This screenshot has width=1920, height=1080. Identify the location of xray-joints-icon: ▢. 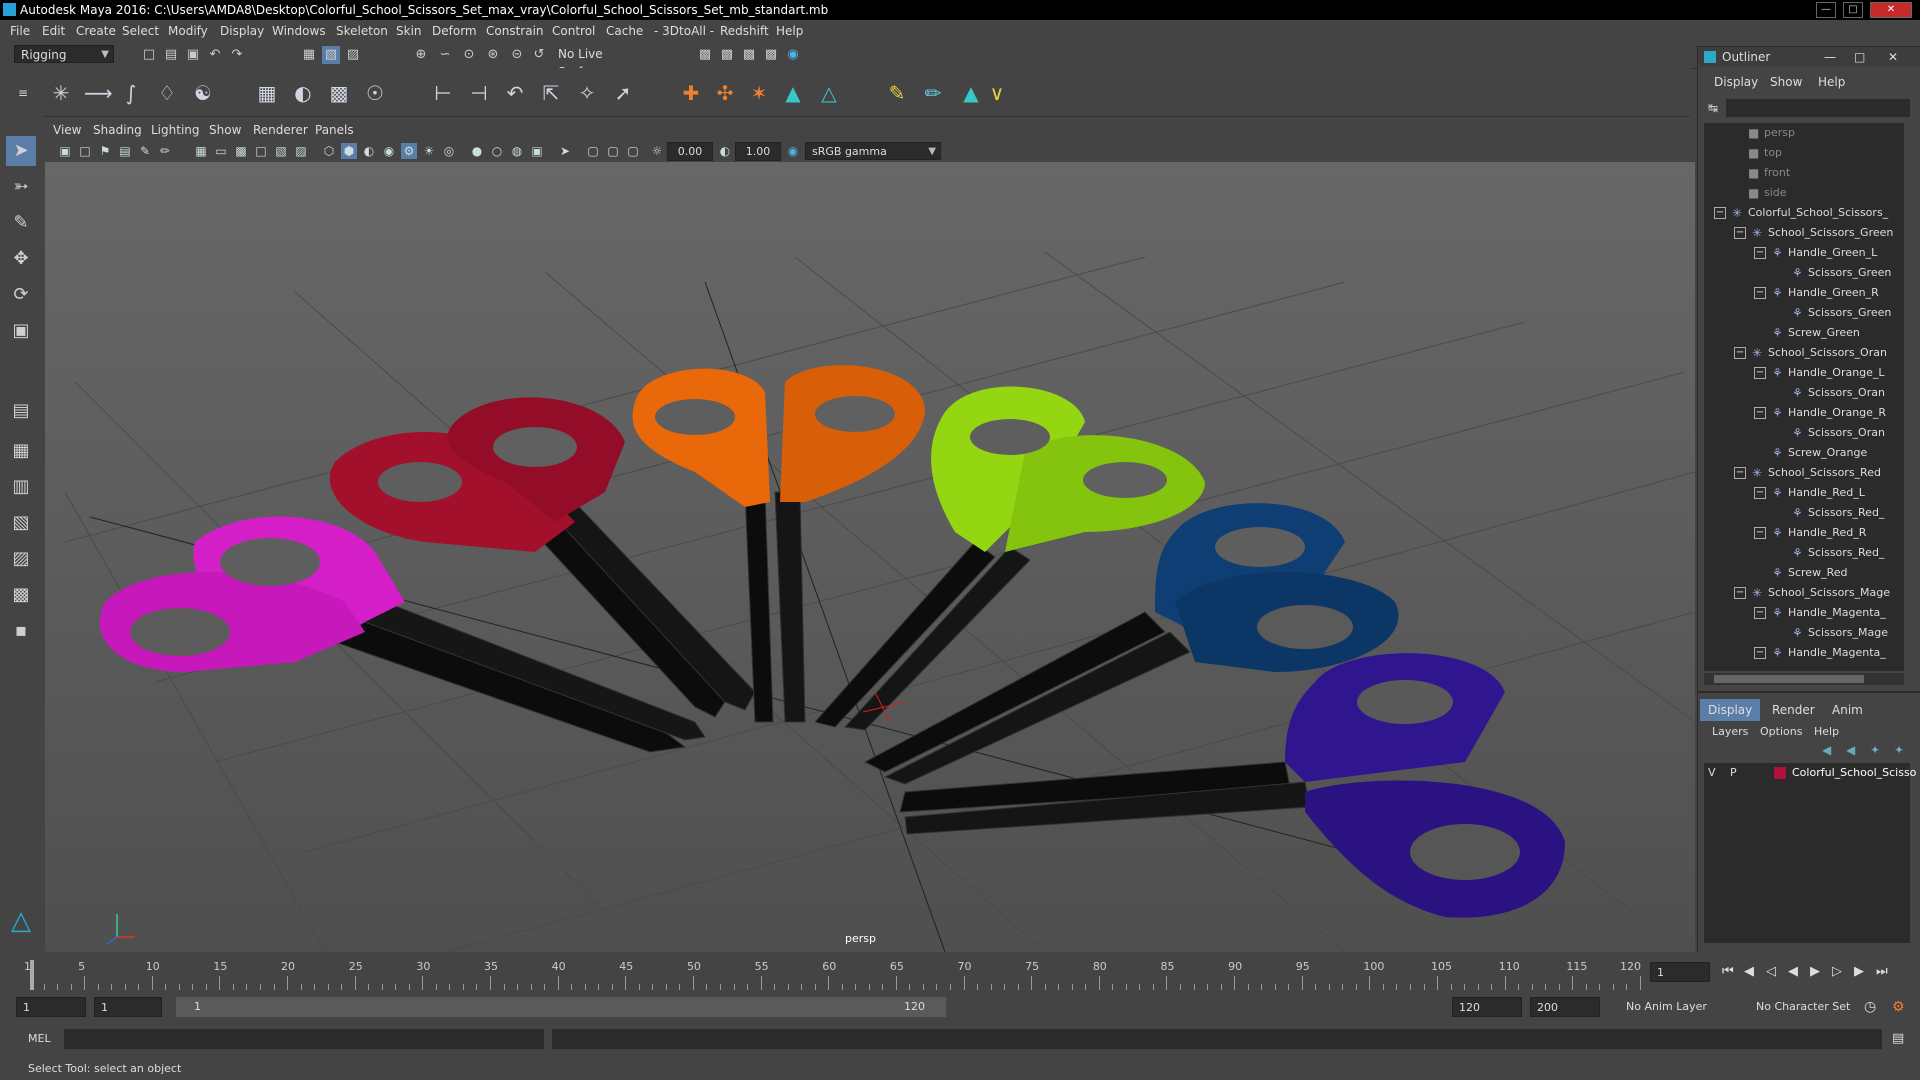
(593, 151).